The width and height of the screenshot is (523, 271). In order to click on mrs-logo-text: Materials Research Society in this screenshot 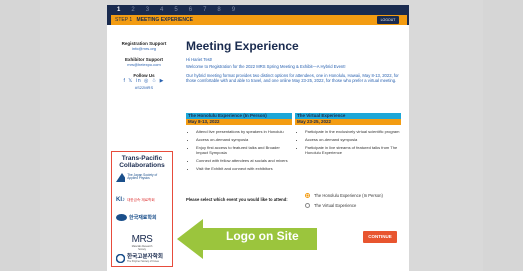, I will do `click(142, 248)`.